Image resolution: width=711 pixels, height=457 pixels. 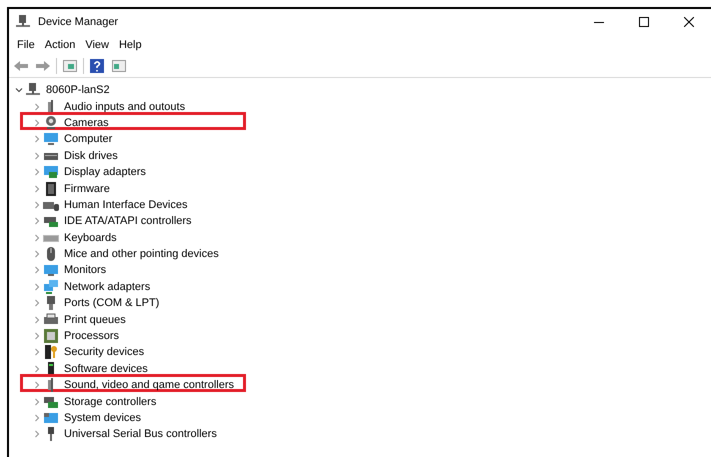 What do you see at coordinates (110, 402) in the screenshot?
I see `tree-item: Storage controllers` at bounding box center [110, 402].